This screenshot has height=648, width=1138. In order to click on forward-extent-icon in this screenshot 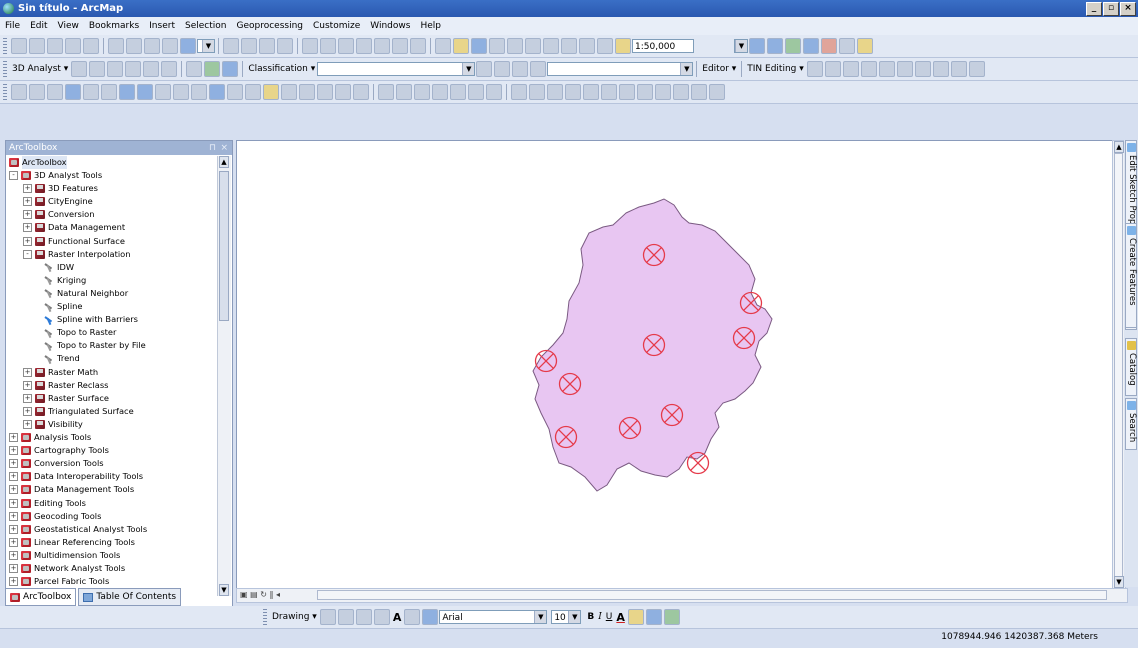, I will do `click(145, 92)`.